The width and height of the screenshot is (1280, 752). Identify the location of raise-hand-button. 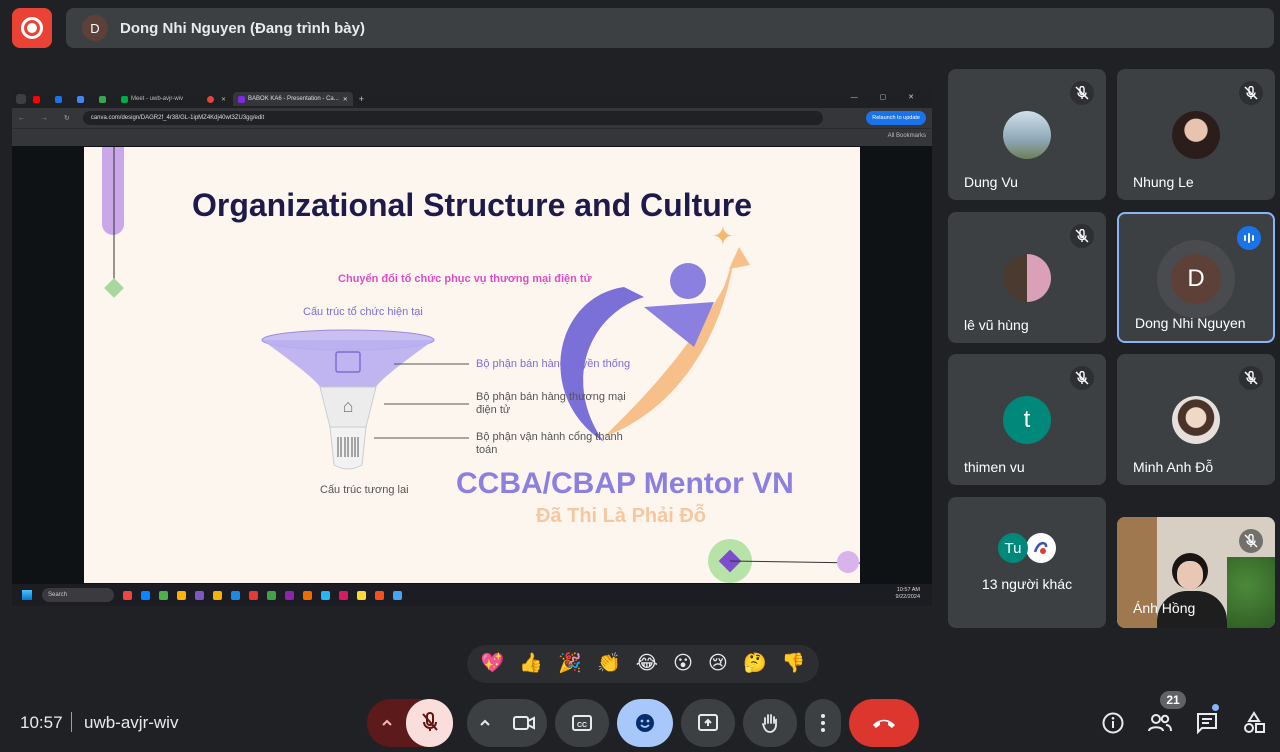
(770, 723).